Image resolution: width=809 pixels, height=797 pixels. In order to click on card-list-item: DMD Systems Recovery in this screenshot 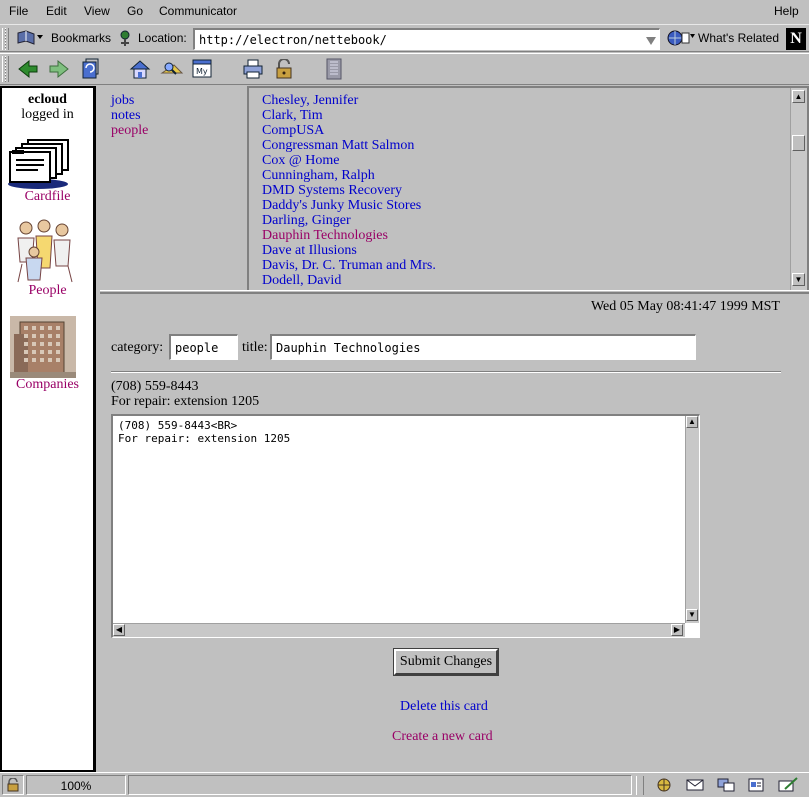, I will do `click(349, 190)`.